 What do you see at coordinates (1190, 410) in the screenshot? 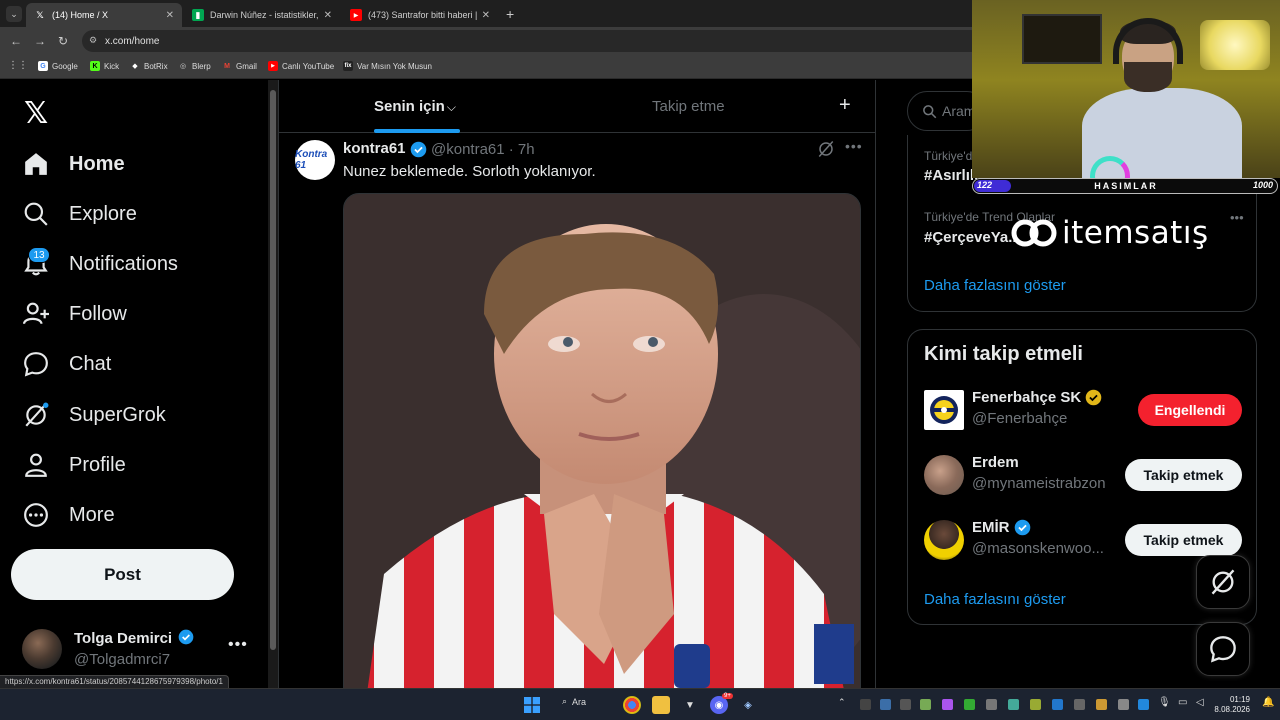
I see `blocked-button: Engellendi` at bounding box center [1190, 410].